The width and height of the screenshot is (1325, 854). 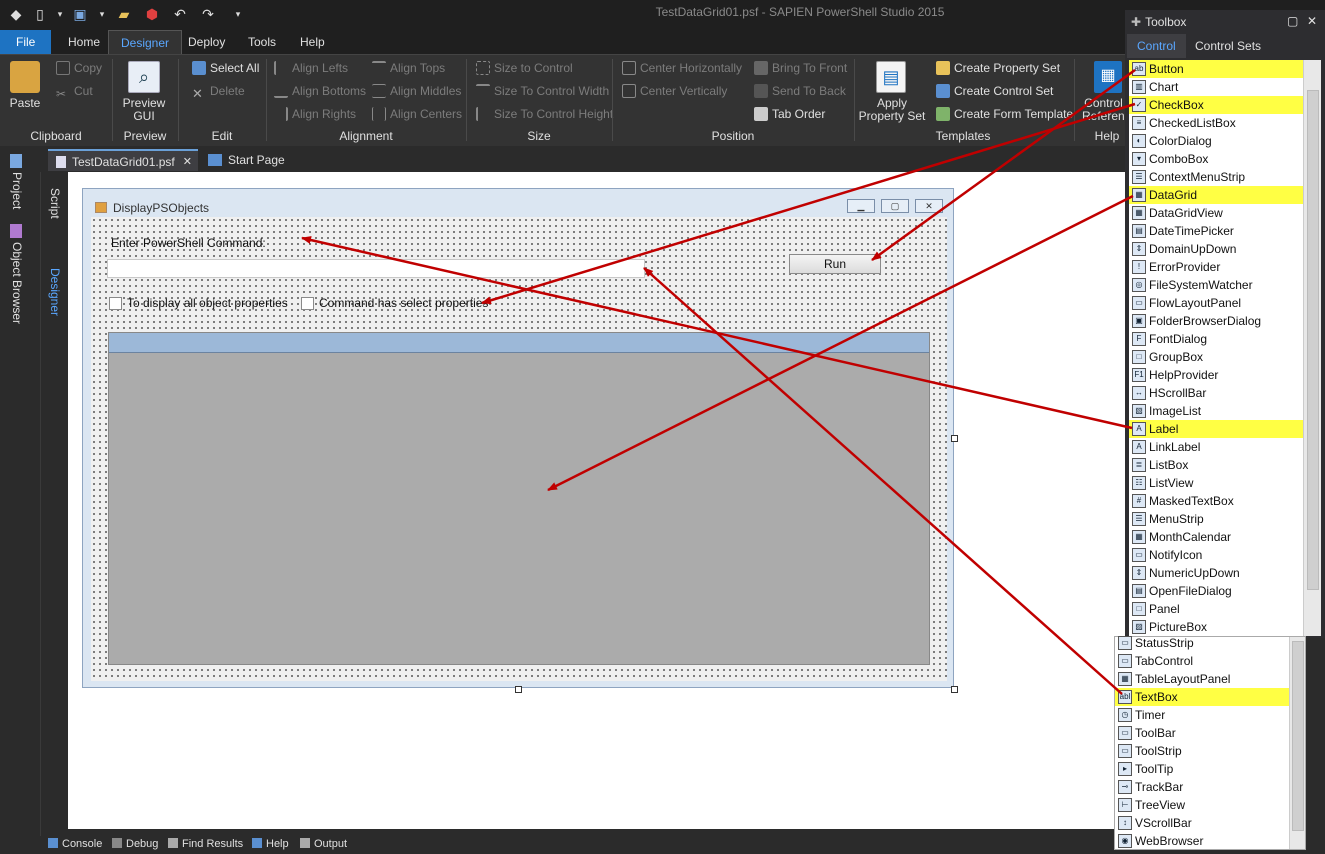 I want to click on tab-help: Help, so click(x=312, y=42).